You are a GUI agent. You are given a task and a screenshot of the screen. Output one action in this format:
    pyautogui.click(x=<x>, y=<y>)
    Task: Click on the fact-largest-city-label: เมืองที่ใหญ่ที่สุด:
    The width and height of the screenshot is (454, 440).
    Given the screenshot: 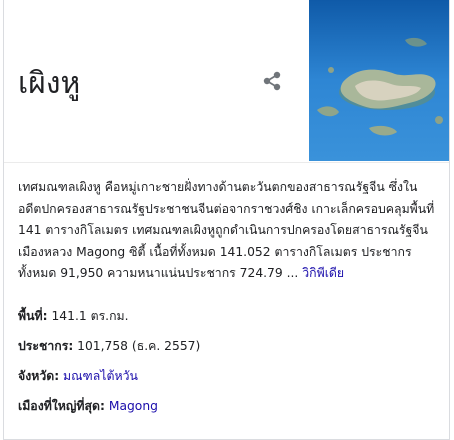 What is the action you would take?
    pyautogui.click(x=61, y=406)
    